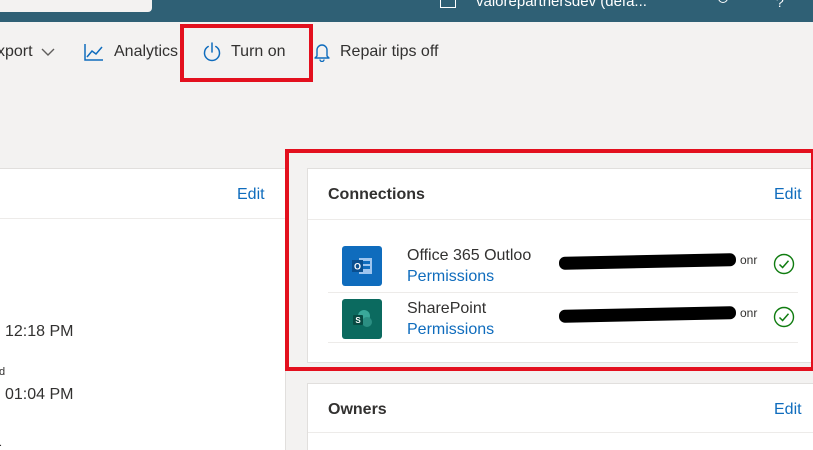 The height and width of the screenshot is (450, 813). What do you see at coordinates (3, 372) in the screenshot?
I see `label-fragment: d` at bounding box center [3, 372].